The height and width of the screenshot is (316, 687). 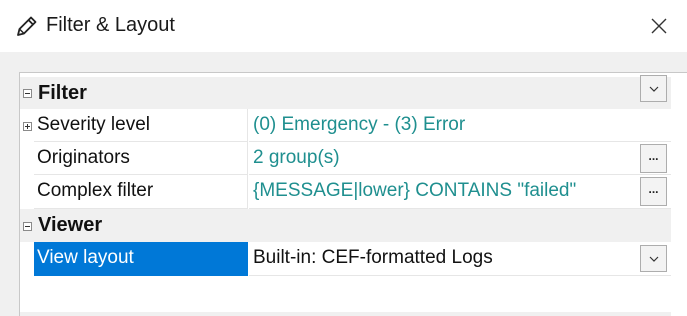 I want to click on filter-dropdown-button, so click(x=653, y=88).